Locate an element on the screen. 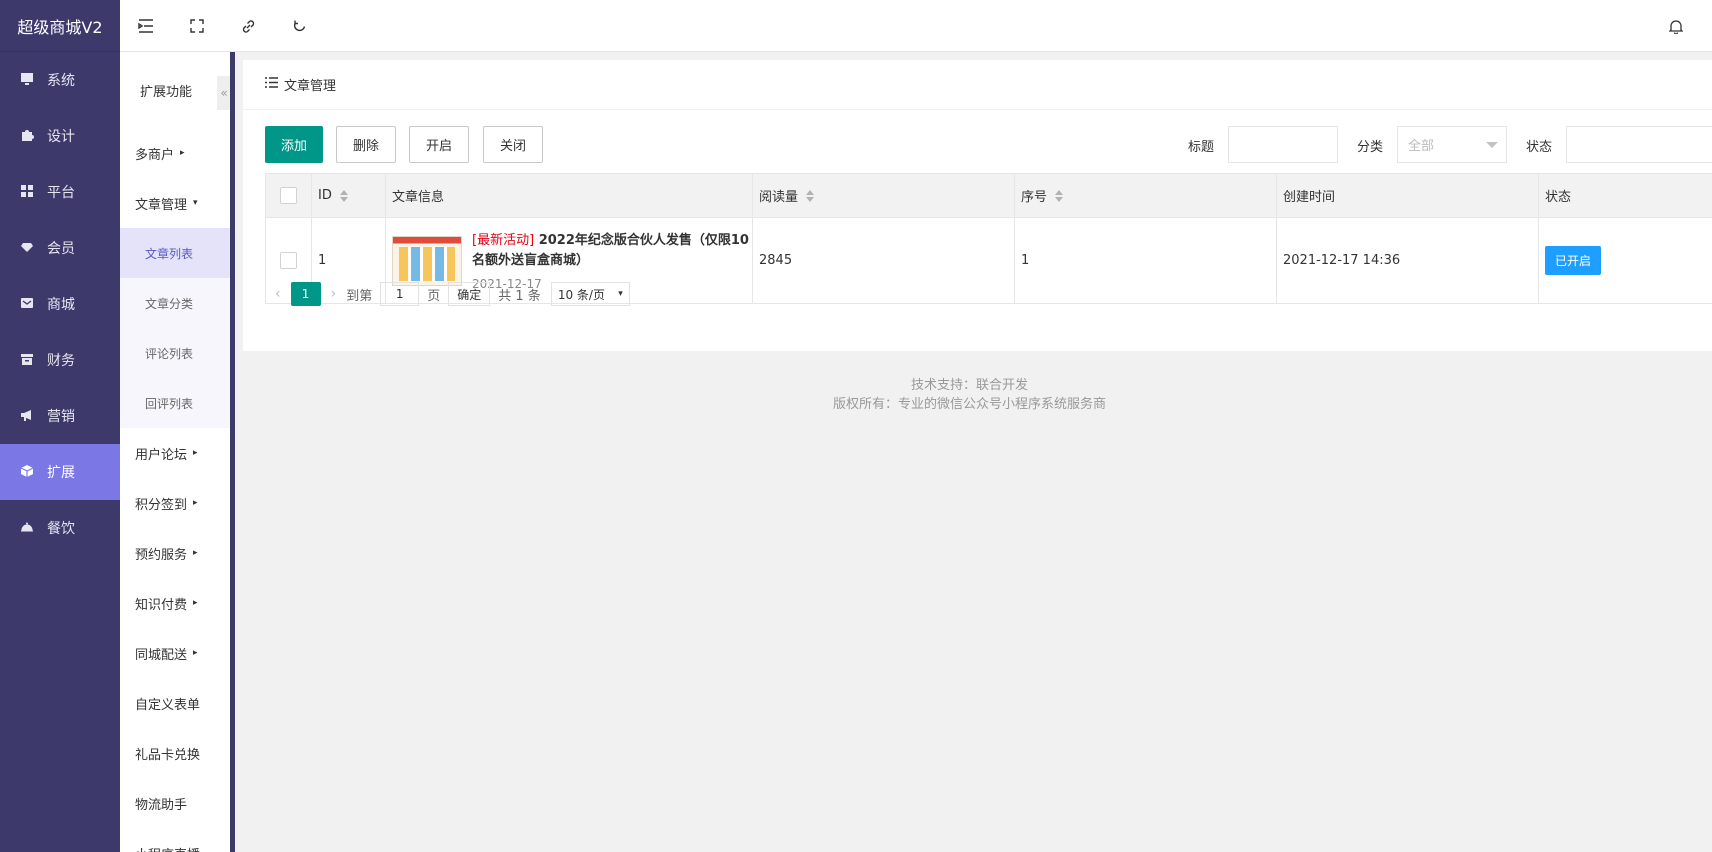 The image size is (1712, 852). nav-item-label: 设计 is located at coordinates (61, 137).